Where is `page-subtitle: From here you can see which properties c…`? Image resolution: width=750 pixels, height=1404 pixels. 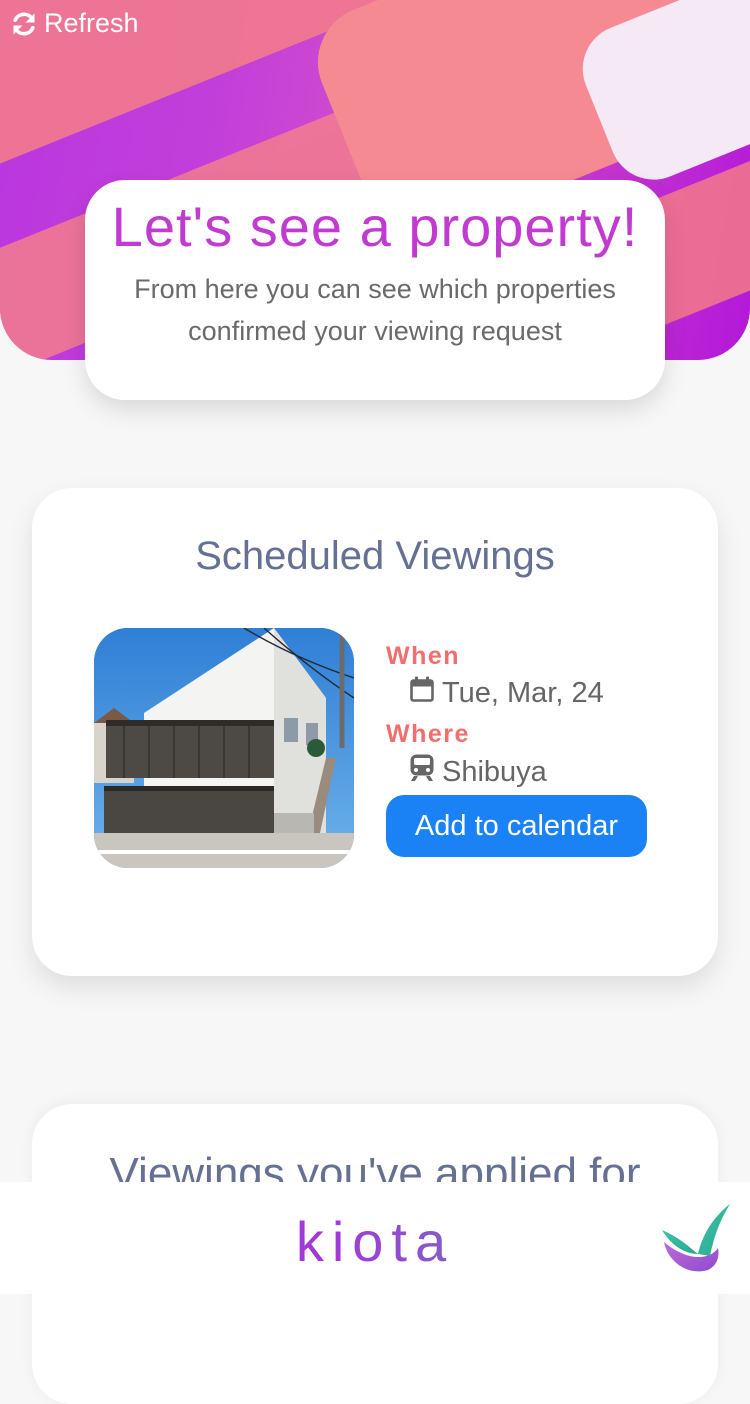 page-subtitle: From here you can see which properties c… is located at coordinates (375, 310).